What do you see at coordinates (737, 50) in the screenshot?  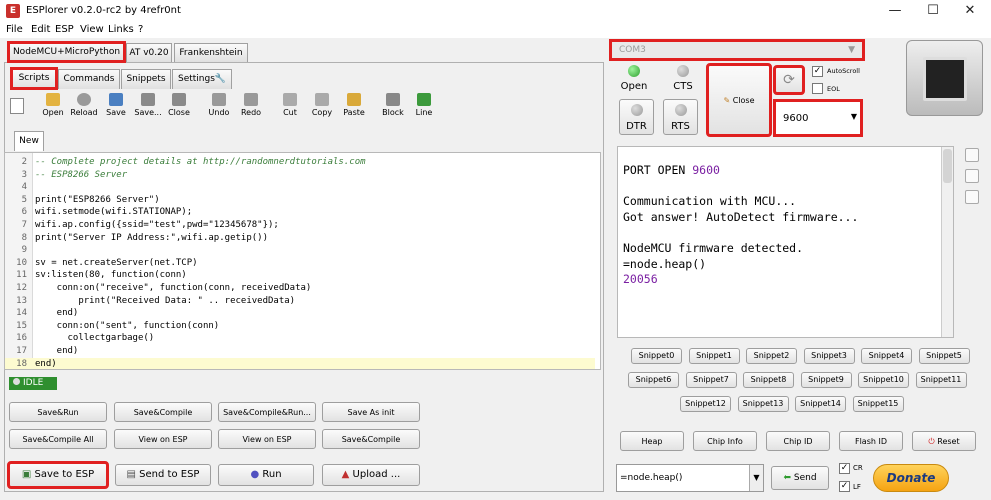 I see `port-select: COM3 ▼` at bounding box center [737, 50].